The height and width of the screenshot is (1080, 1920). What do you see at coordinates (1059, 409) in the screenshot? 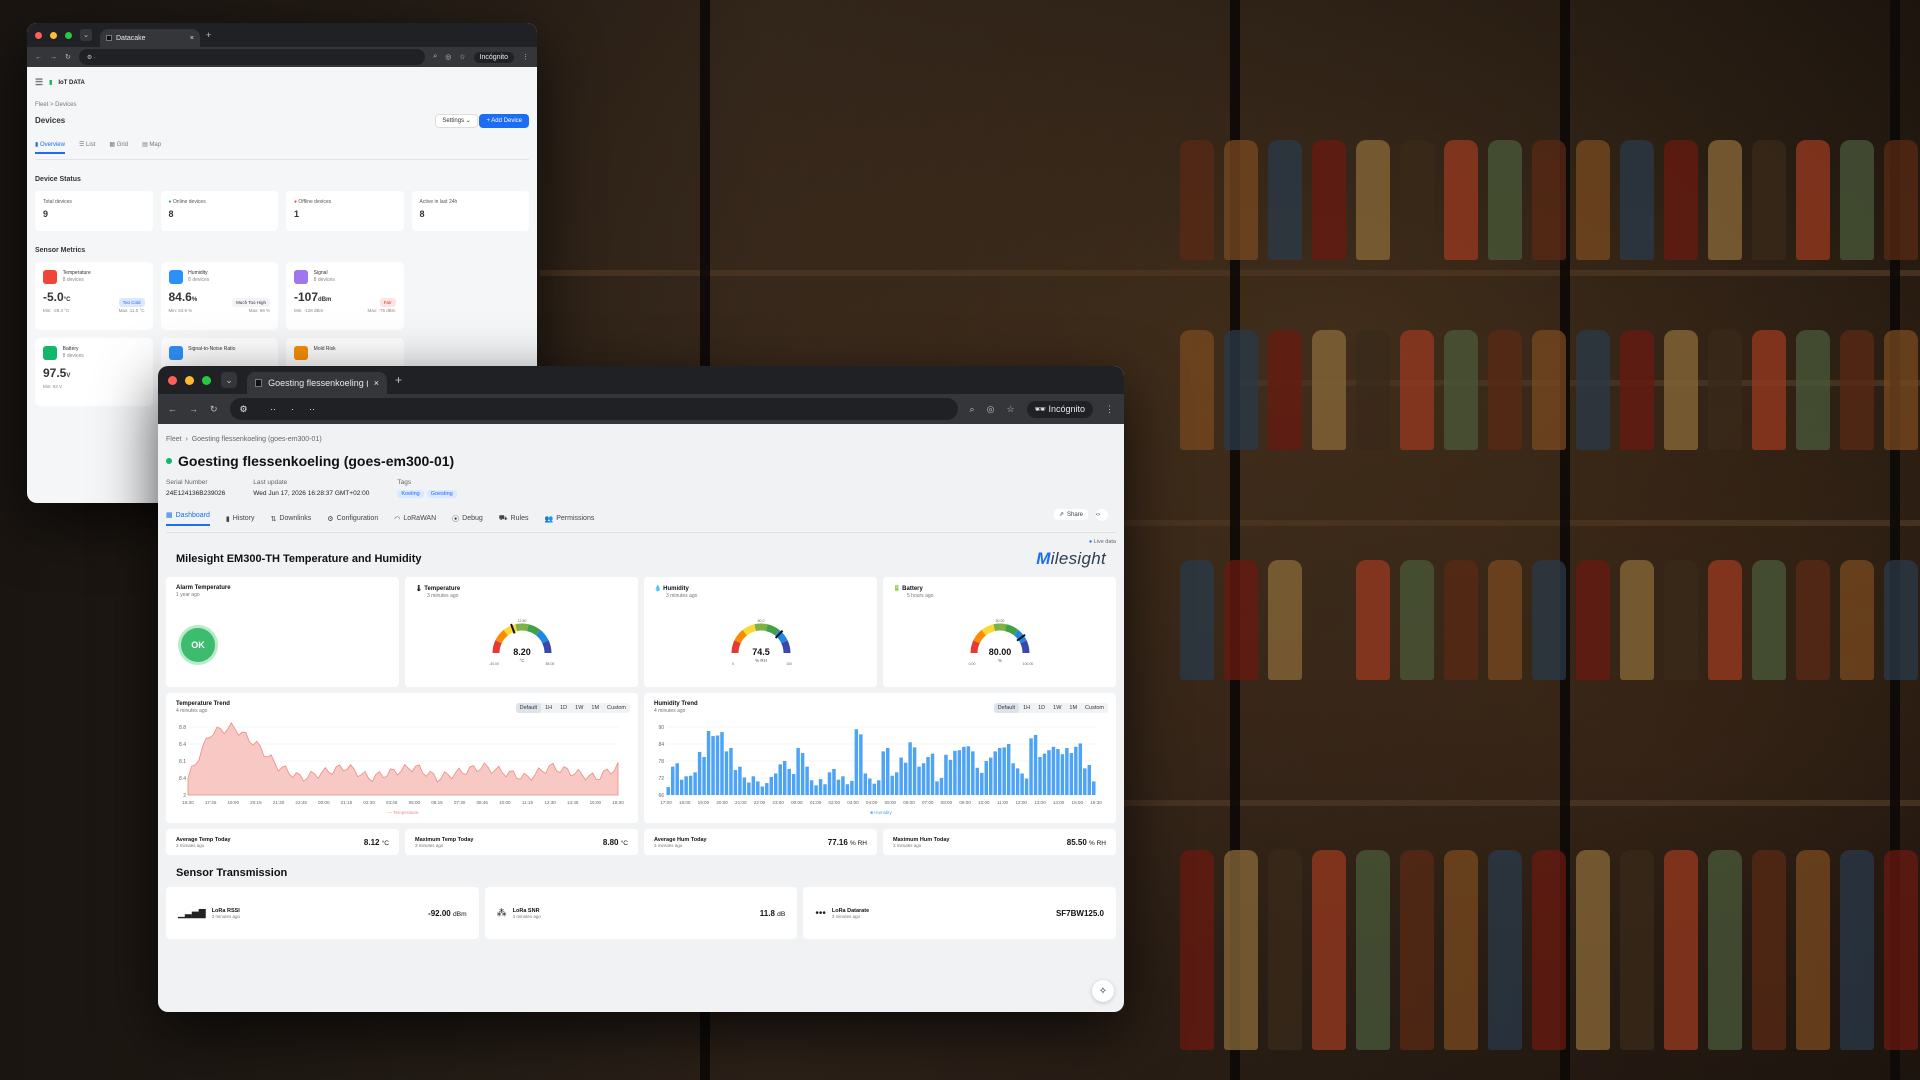
I see `incognito-badge: 🕶 Incógnito` at bounding box center [1059, 409].